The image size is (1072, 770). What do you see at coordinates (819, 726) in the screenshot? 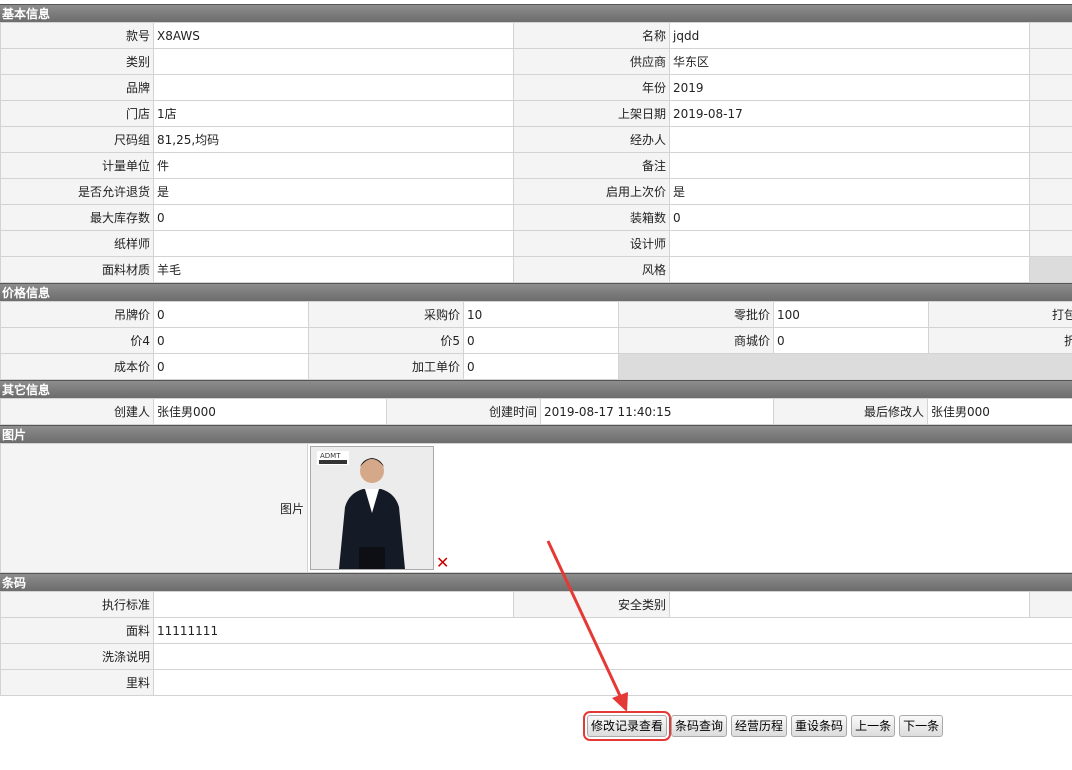
I see `reset-barcode-button: 重设条码` at bounding box center [819, 726].